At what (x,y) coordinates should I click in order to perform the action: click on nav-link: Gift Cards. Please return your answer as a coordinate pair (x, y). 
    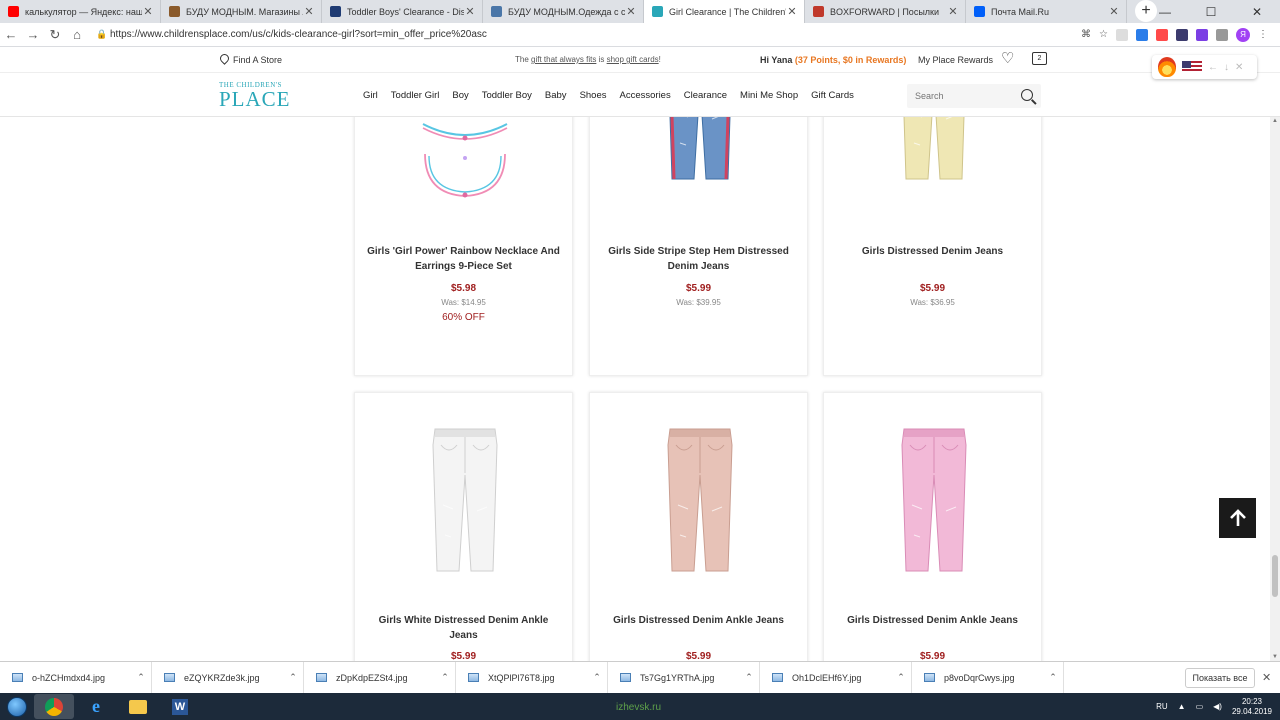
    Looking at the image, I should click on (832, 95).